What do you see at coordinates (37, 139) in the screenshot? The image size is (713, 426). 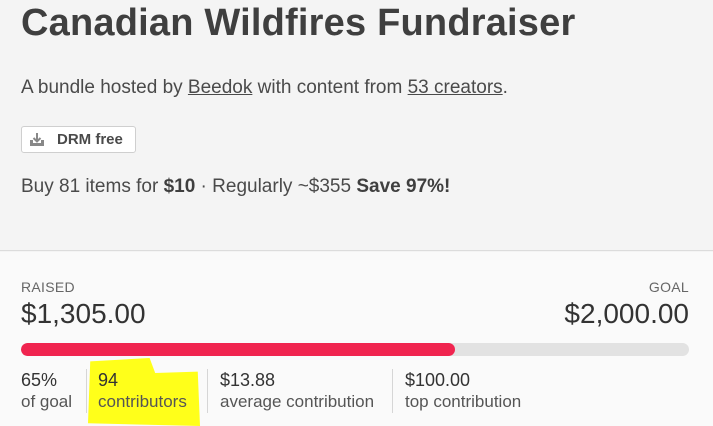 I see `download-tray-icon` at bounding box center [37, 139].